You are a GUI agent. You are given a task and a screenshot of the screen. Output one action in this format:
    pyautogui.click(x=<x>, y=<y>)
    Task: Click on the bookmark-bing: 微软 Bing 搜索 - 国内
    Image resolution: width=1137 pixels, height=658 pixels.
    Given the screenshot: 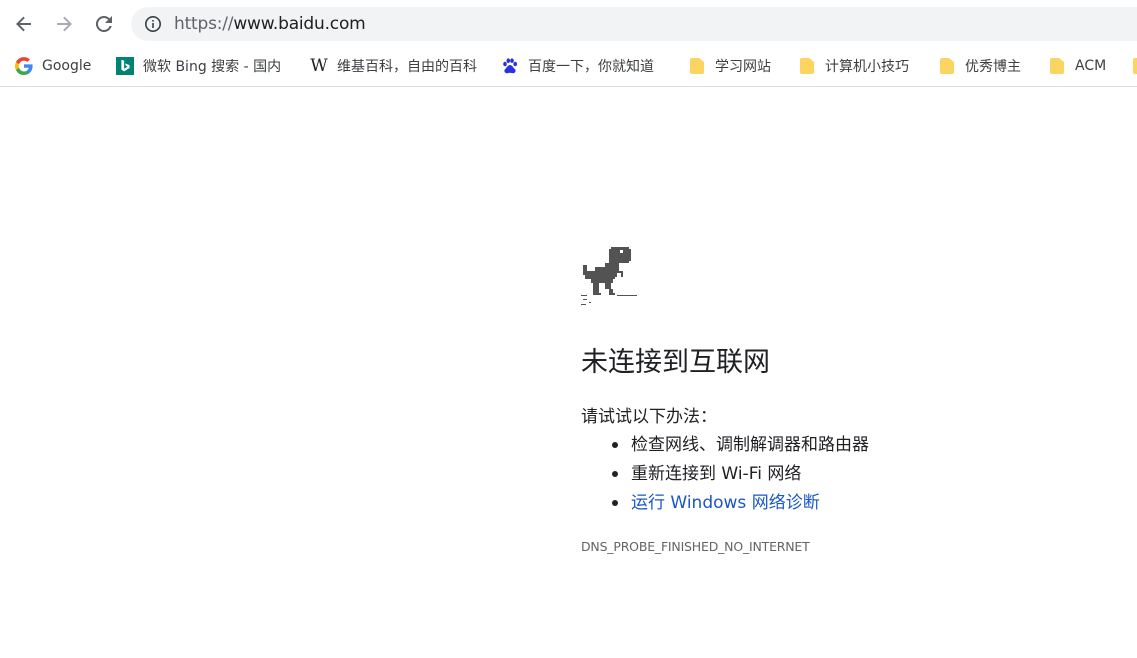 What is the action you would take?
    pyautogui.click(x=202, y=66)
    